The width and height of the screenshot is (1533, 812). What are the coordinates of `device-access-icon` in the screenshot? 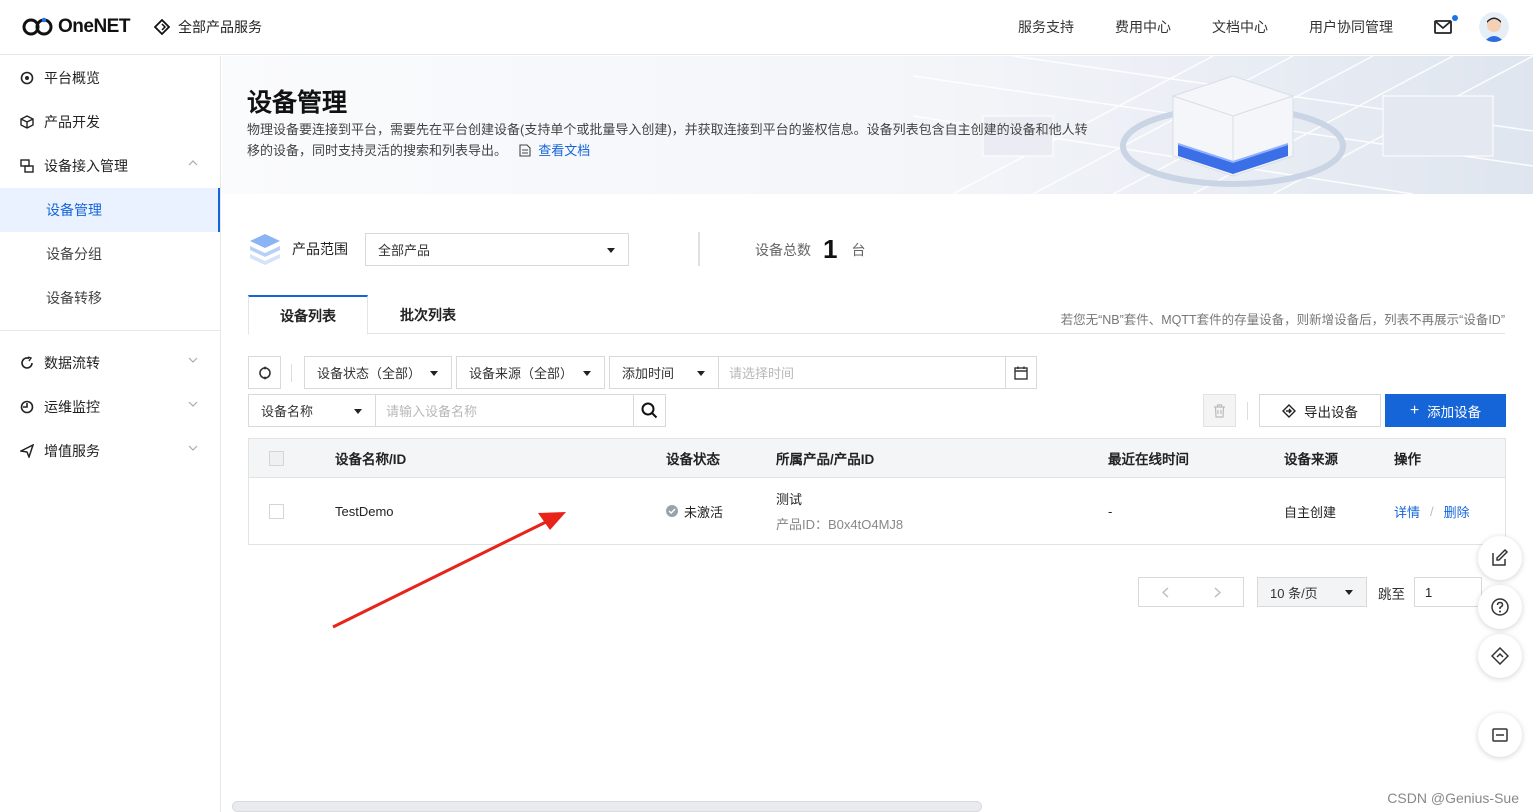 It's located at (27, 166).